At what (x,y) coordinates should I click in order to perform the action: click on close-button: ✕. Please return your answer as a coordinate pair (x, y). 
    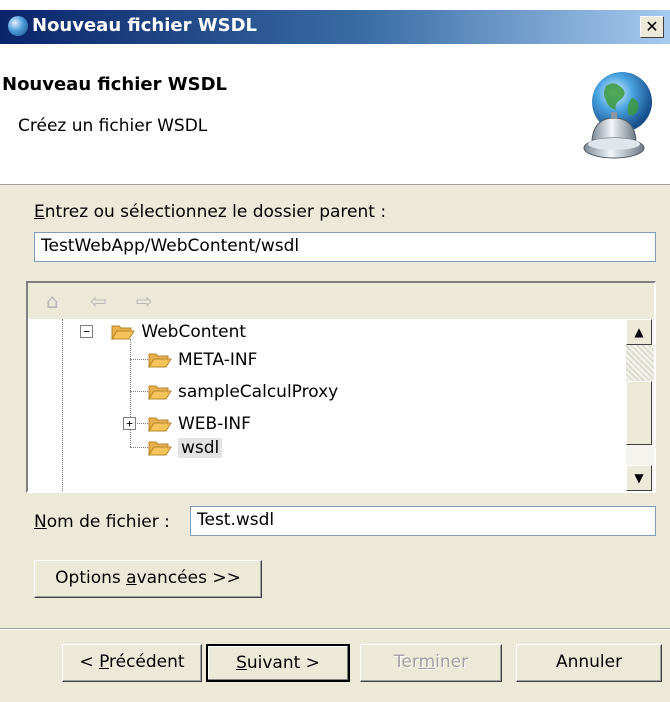
    Looking at the image, I should click on (652, 27).